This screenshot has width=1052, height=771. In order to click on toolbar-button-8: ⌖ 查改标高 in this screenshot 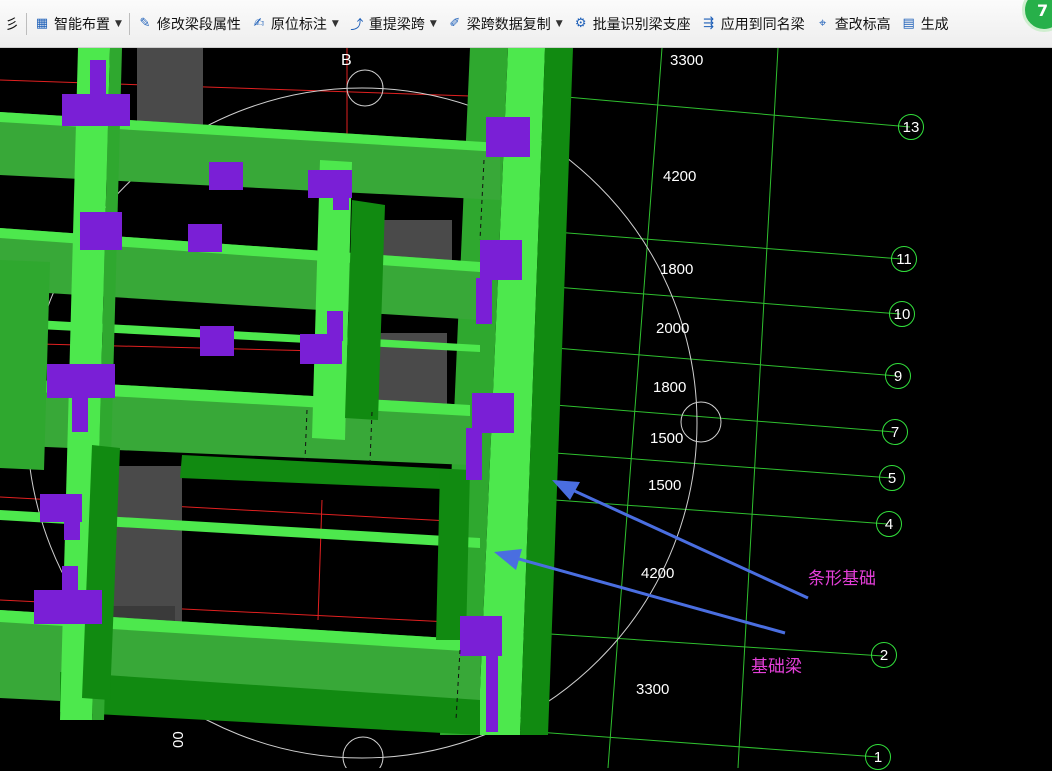, I will do `click(853, 24)`.